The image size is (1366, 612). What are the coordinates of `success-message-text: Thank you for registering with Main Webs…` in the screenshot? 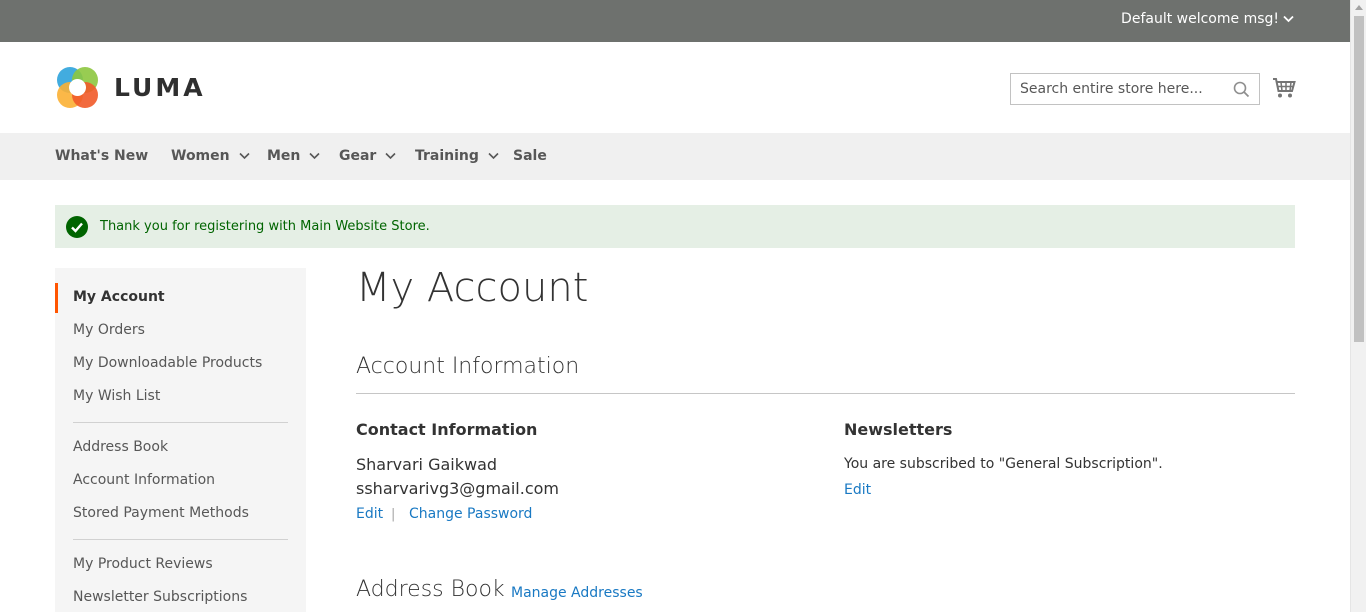 It's located at (265, 226).